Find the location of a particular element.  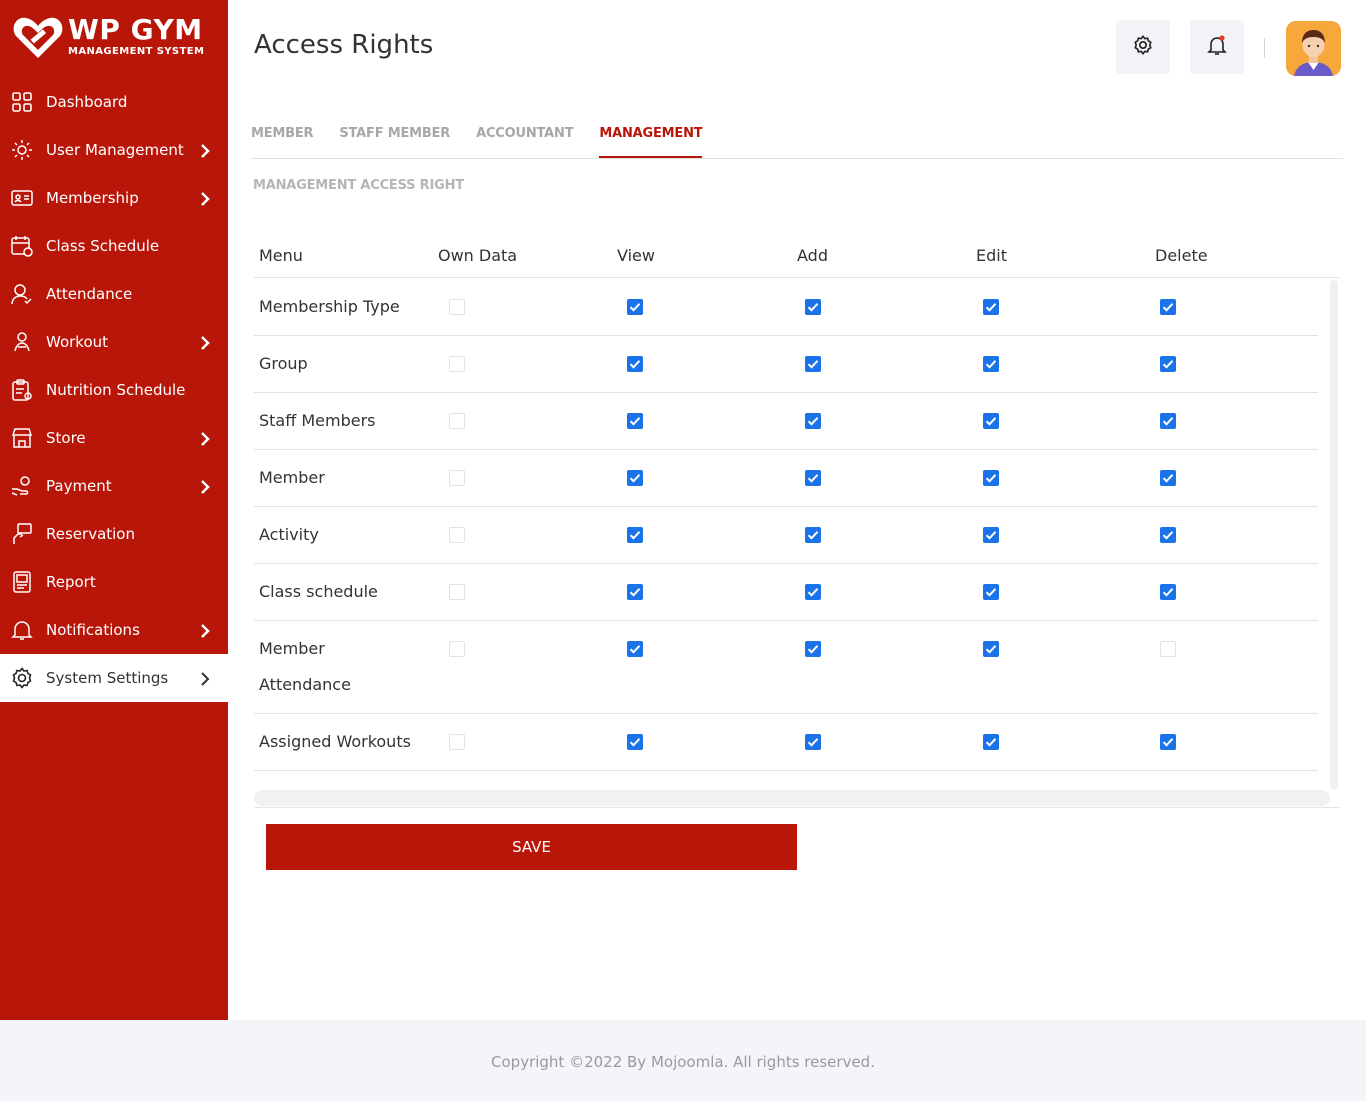

sidebar-item-reservation: Reservation is located at coordinates (114, 534).